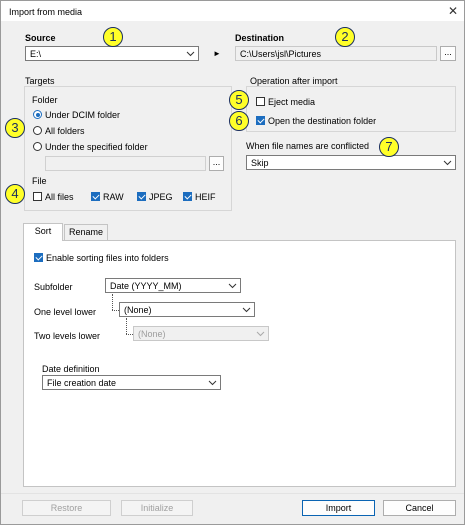 The image size is (465, 525). Describe the element at coordinates (260, 101) in the screenshot. I see `checkbox-eject-media` at that location.